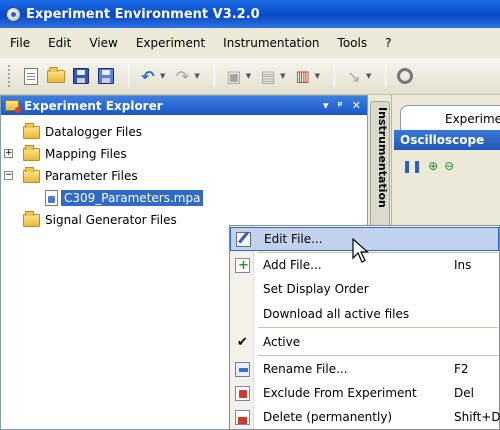 Image resolution: width=500 pixels, height=430 pixels. I want to click on menu-item-rename-file: Rename File... F2, so click(364, 369).